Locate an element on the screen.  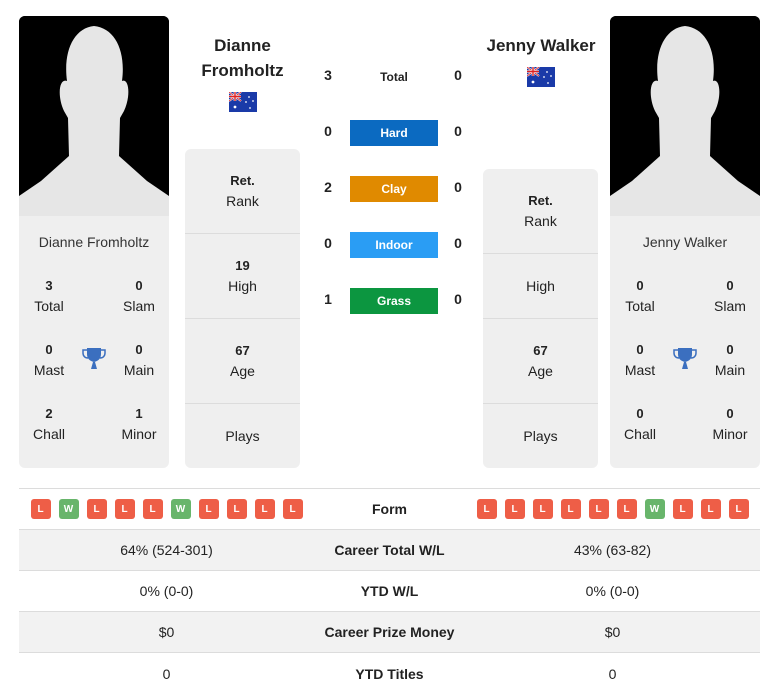
player2-career-wl: 43% (63-82) is located at coordinates (612, 550).